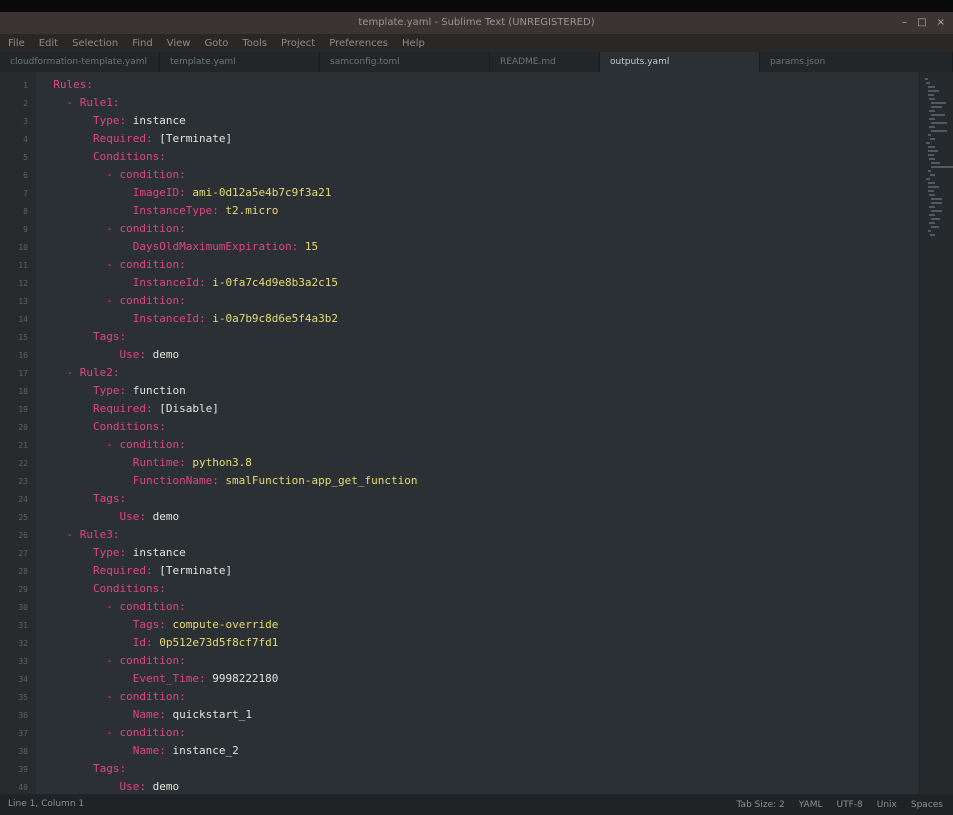 Image resolution: width=953 pixels, height=815 pixels. What do you see at coordinates (254, 43) in the screenshot?
I see `menu-item: Tools` at bounding box center [254, 43].